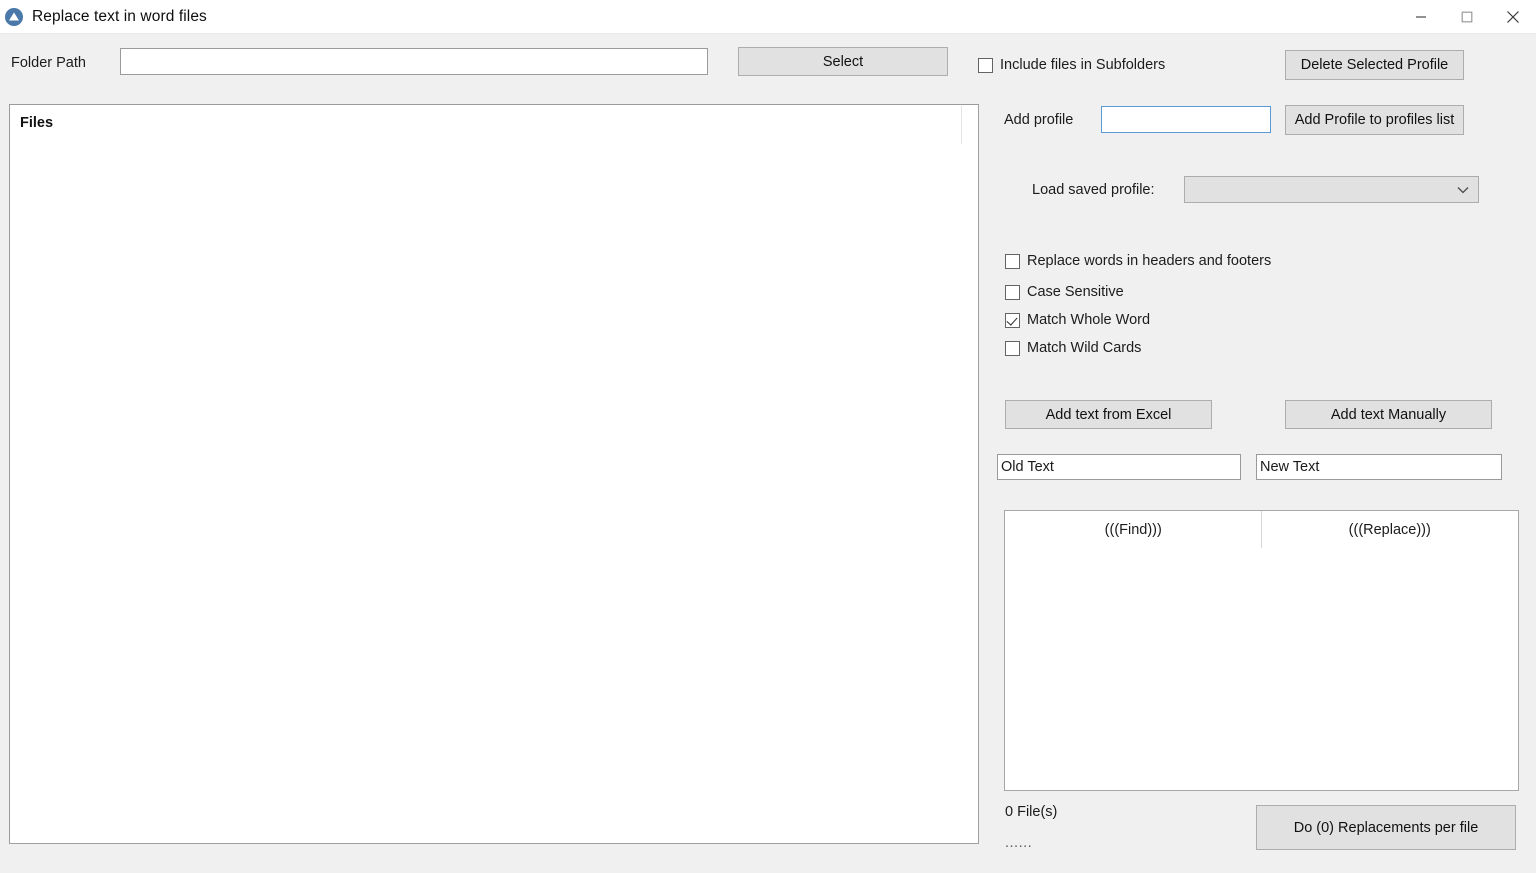  What do you see at coordinates (1119, 467) in the screenshot?
I see `old-text-input` at bounding box center [1119, 467].